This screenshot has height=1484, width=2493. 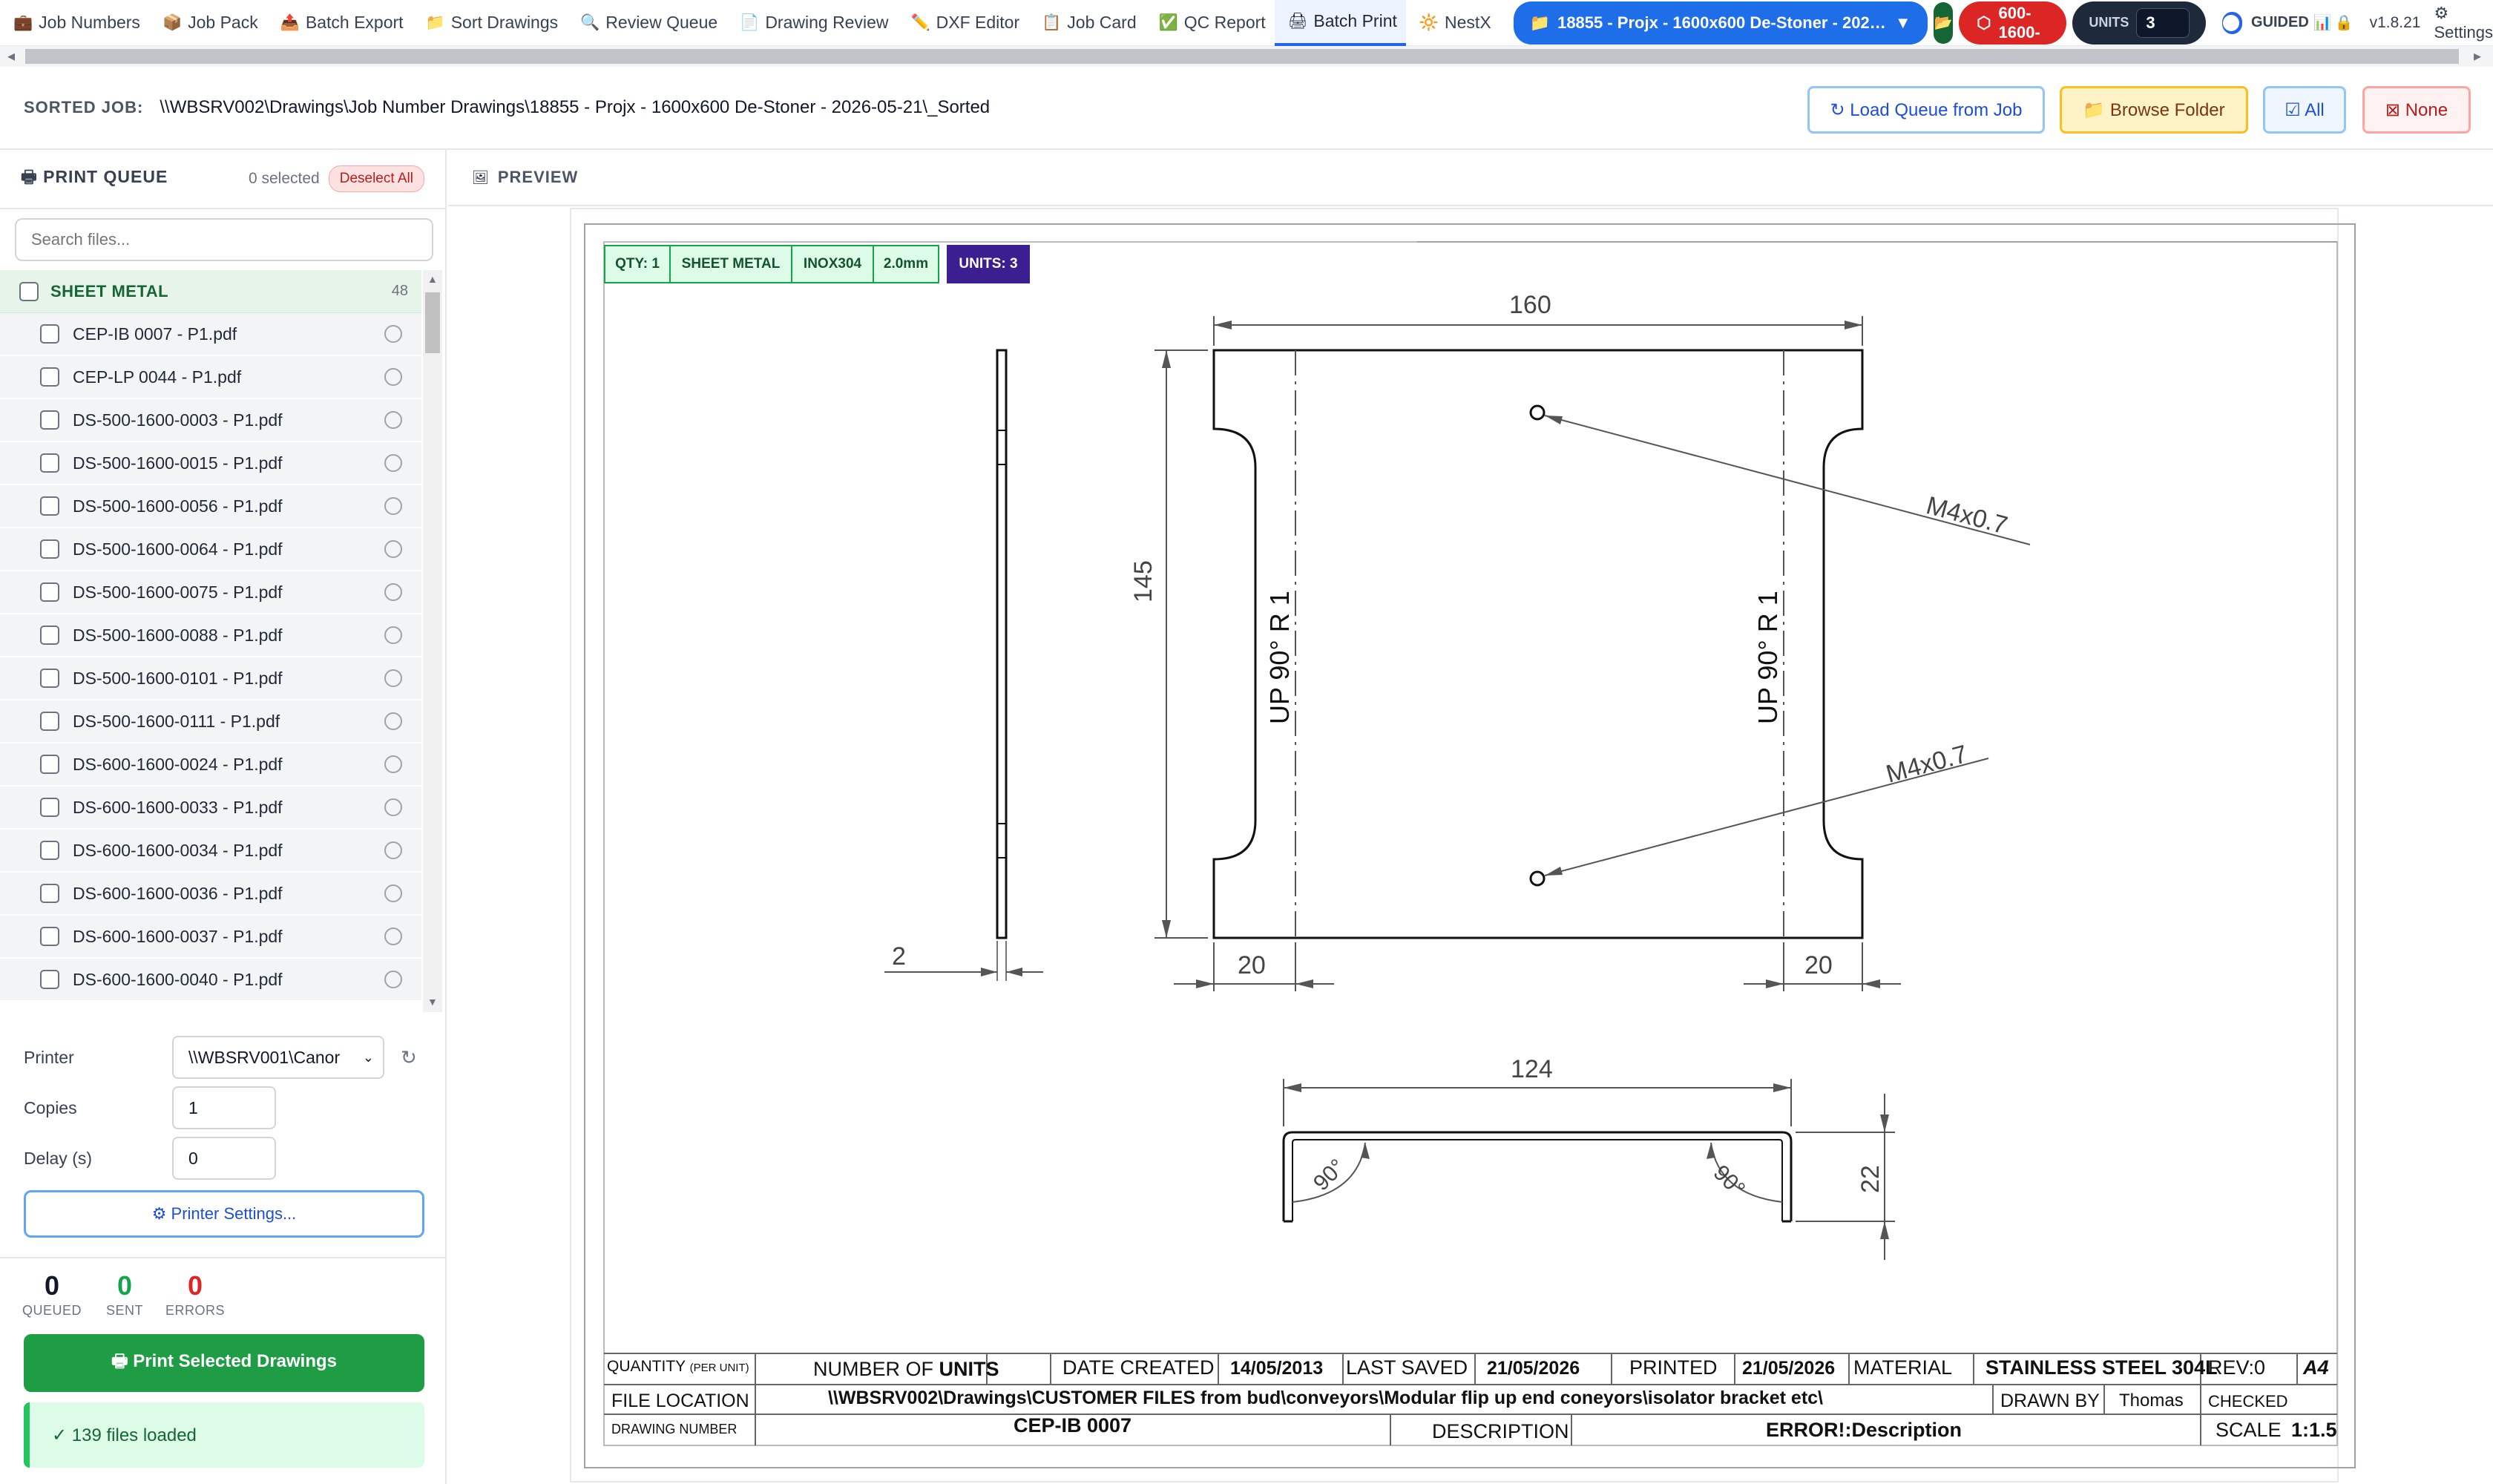 What do you see at coordinates (210, 937) in the screenshot?
I see `file-row: DS-600-1600-0037 - P1.pdf` at bounding box center [210, 937].